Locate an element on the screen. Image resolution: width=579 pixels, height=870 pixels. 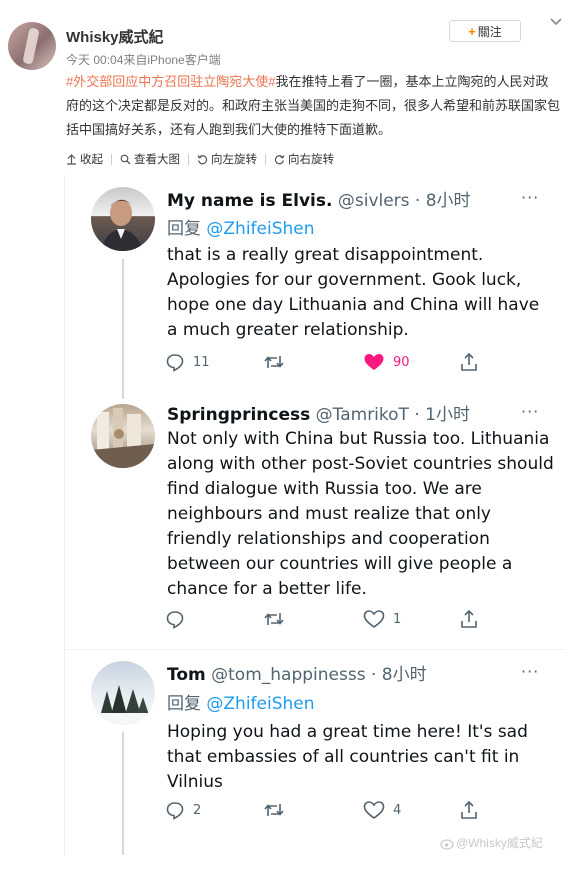
rotate-left-icon is located at coordinates (202, 159).